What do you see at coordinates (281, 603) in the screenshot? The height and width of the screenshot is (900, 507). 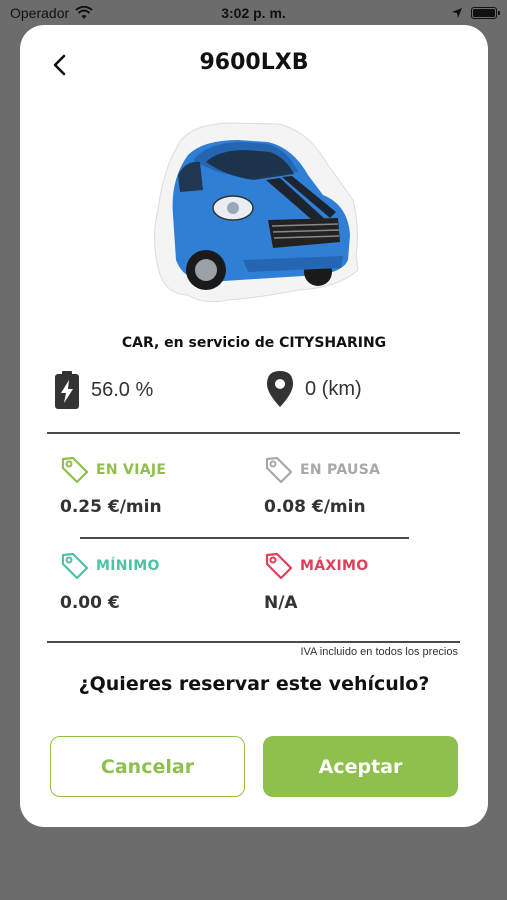 I see `price-max-value: N/A` at bounding box center [281, 603].